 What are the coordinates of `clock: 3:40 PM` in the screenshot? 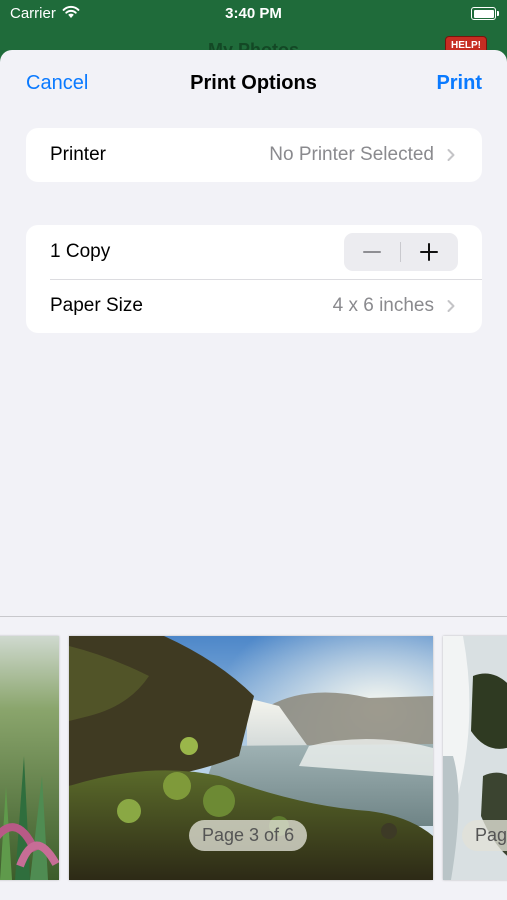 It's located at (253, 13).